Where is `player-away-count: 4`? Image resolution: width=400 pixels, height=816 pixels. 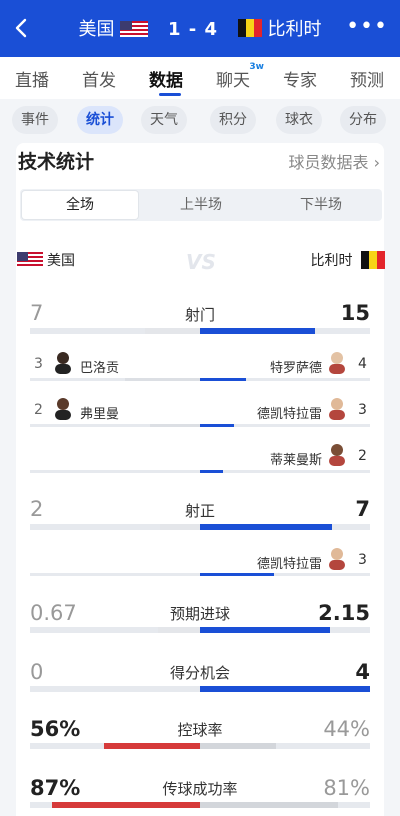 player-away-count: 4 is located at coordinates (362, 364).